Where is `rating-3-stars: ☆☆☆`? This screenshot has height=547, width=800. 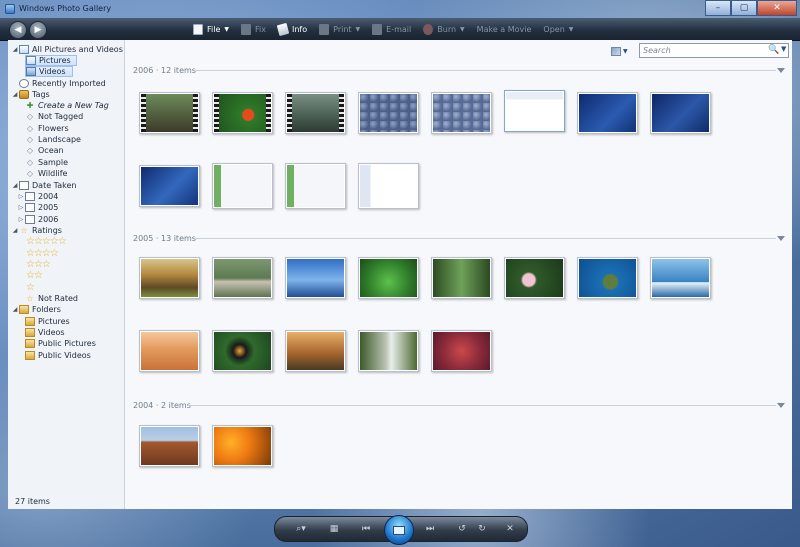
rating-3-stars: ☆☆☆ is located at coordinates (38, 264).